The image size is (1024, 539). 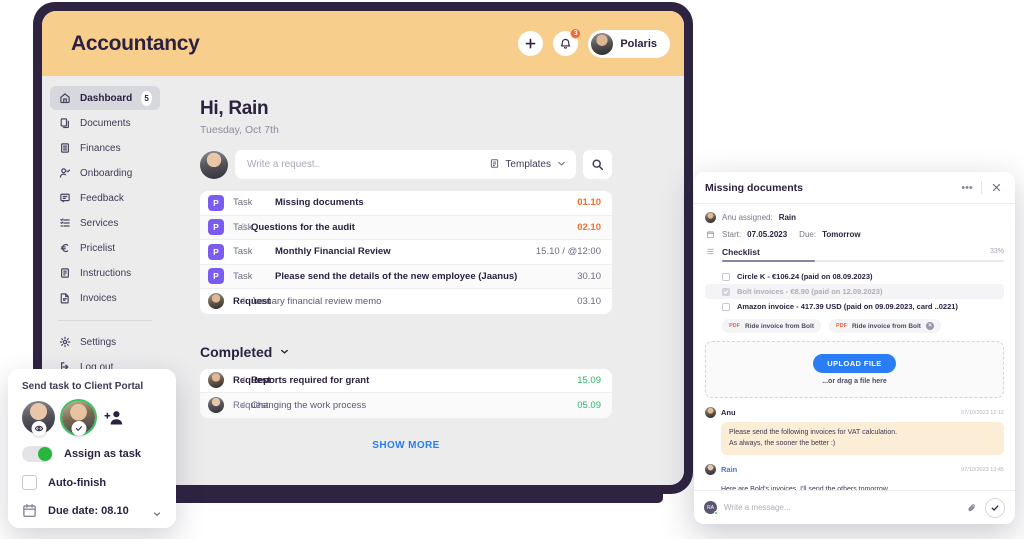 What do you see at coordinates (105, 123) in the screenshot?
I see `sidebar-item-documents: Documents` at bounding box center [105, 123].